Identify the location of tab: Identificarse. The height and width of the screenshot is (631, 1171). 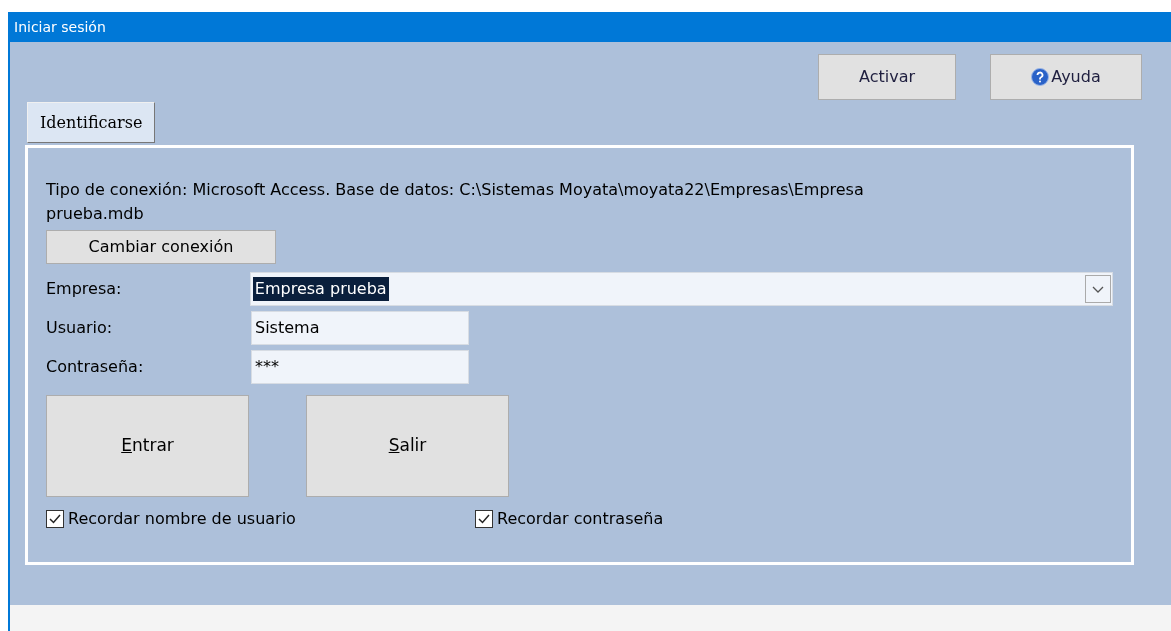
(91, 122).